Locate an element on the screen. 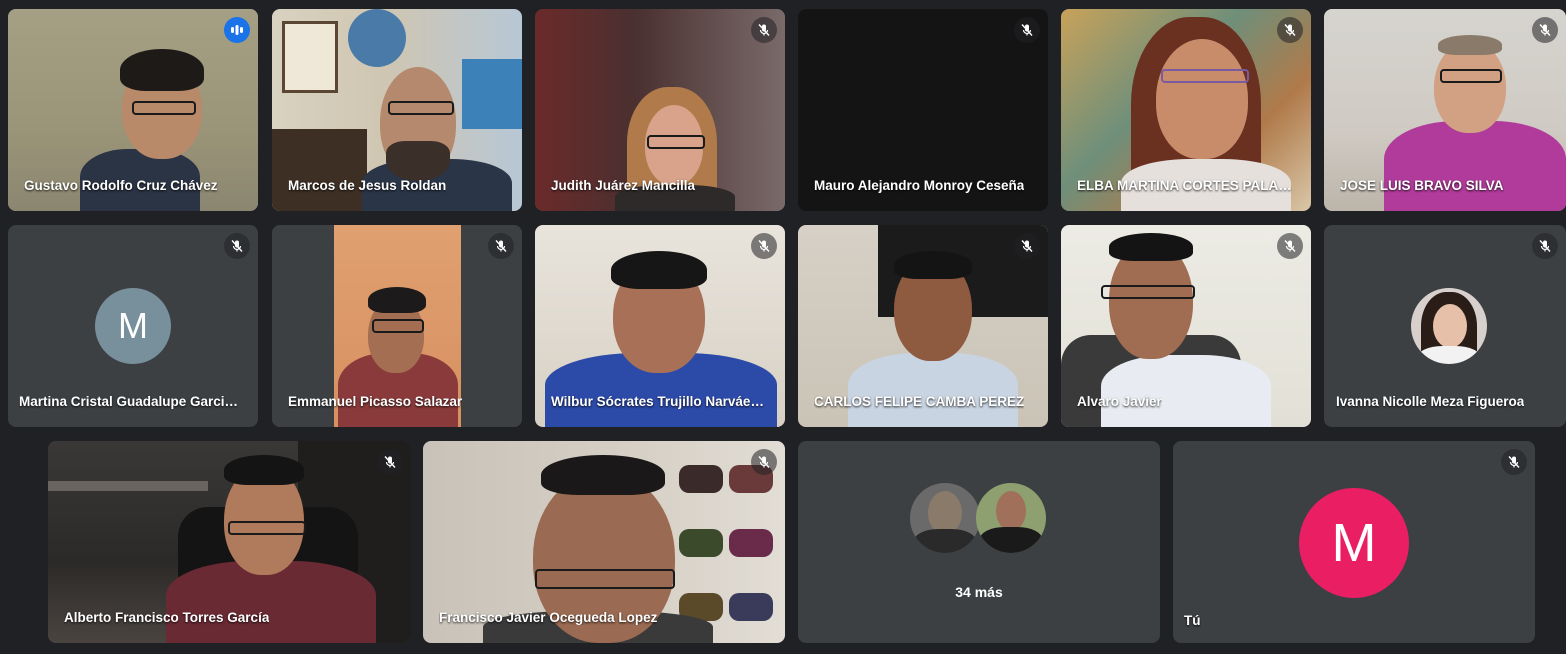  participant-name: Alberto Francisco Torres García is located at coordinates (167, 617).